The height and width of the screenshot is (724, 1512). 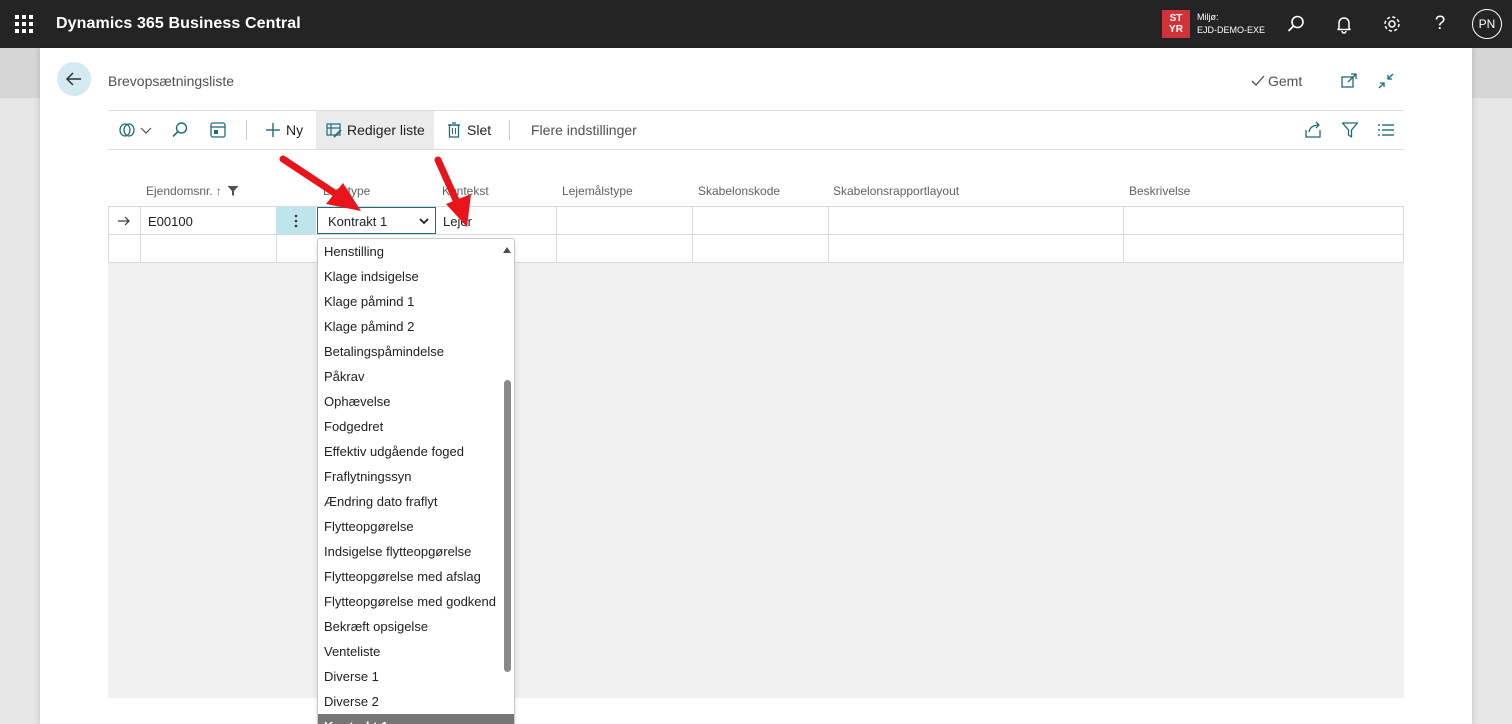 I want to click on checkmark-icon, so click(x=1258, y=80).